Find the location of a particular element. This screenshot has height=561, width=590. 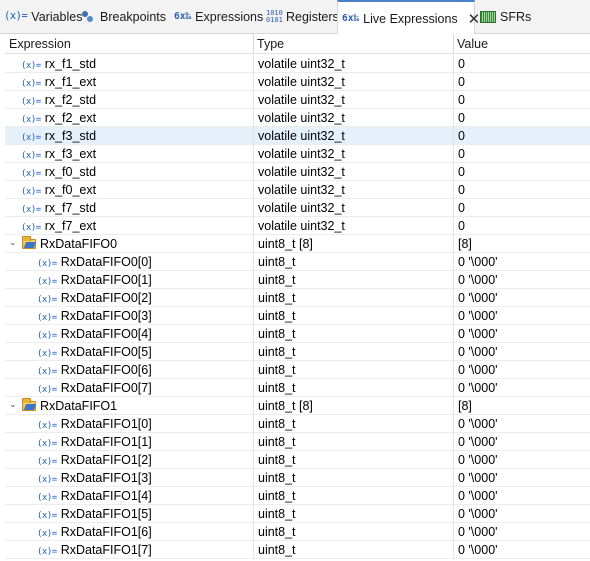

expression-cell: (x)= RxDataFIFO1[4] is located at coordinates (145, 496).